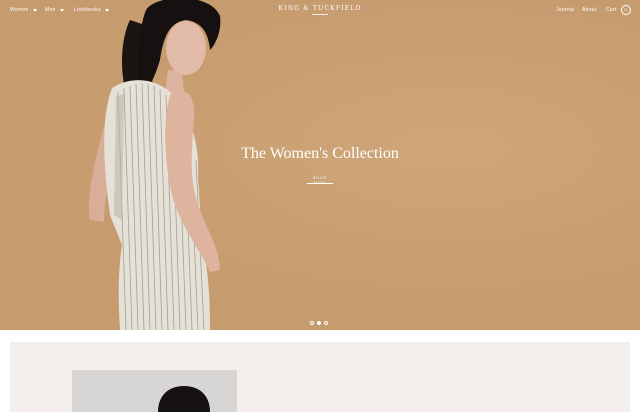 The width and height of the screenshot is (640, 412). I want to click on hero-title: The Women's Collection, so click(320, 153).